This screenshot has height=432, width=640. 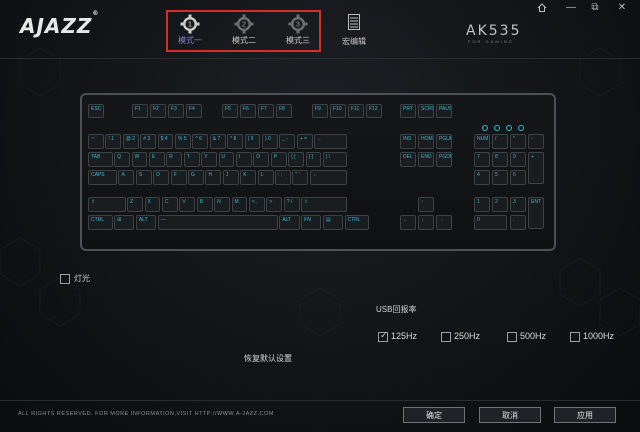 I want to click on key-a-1: A, so click(x=126, y=177).